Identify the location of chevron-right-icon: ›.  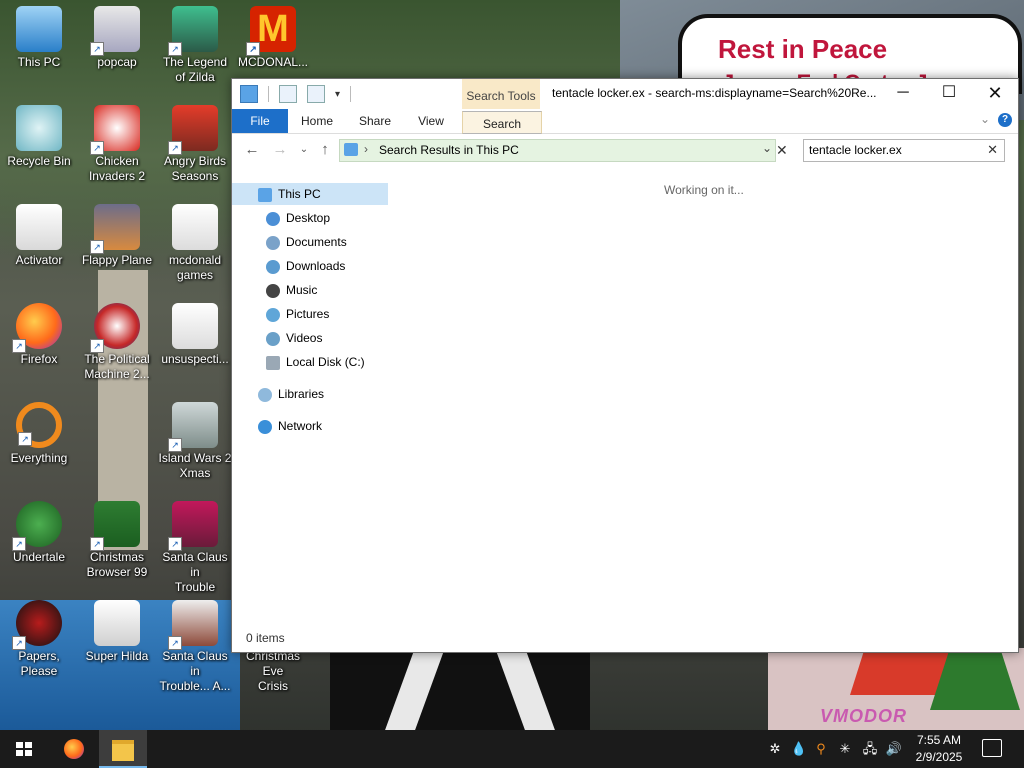
(366, 149).